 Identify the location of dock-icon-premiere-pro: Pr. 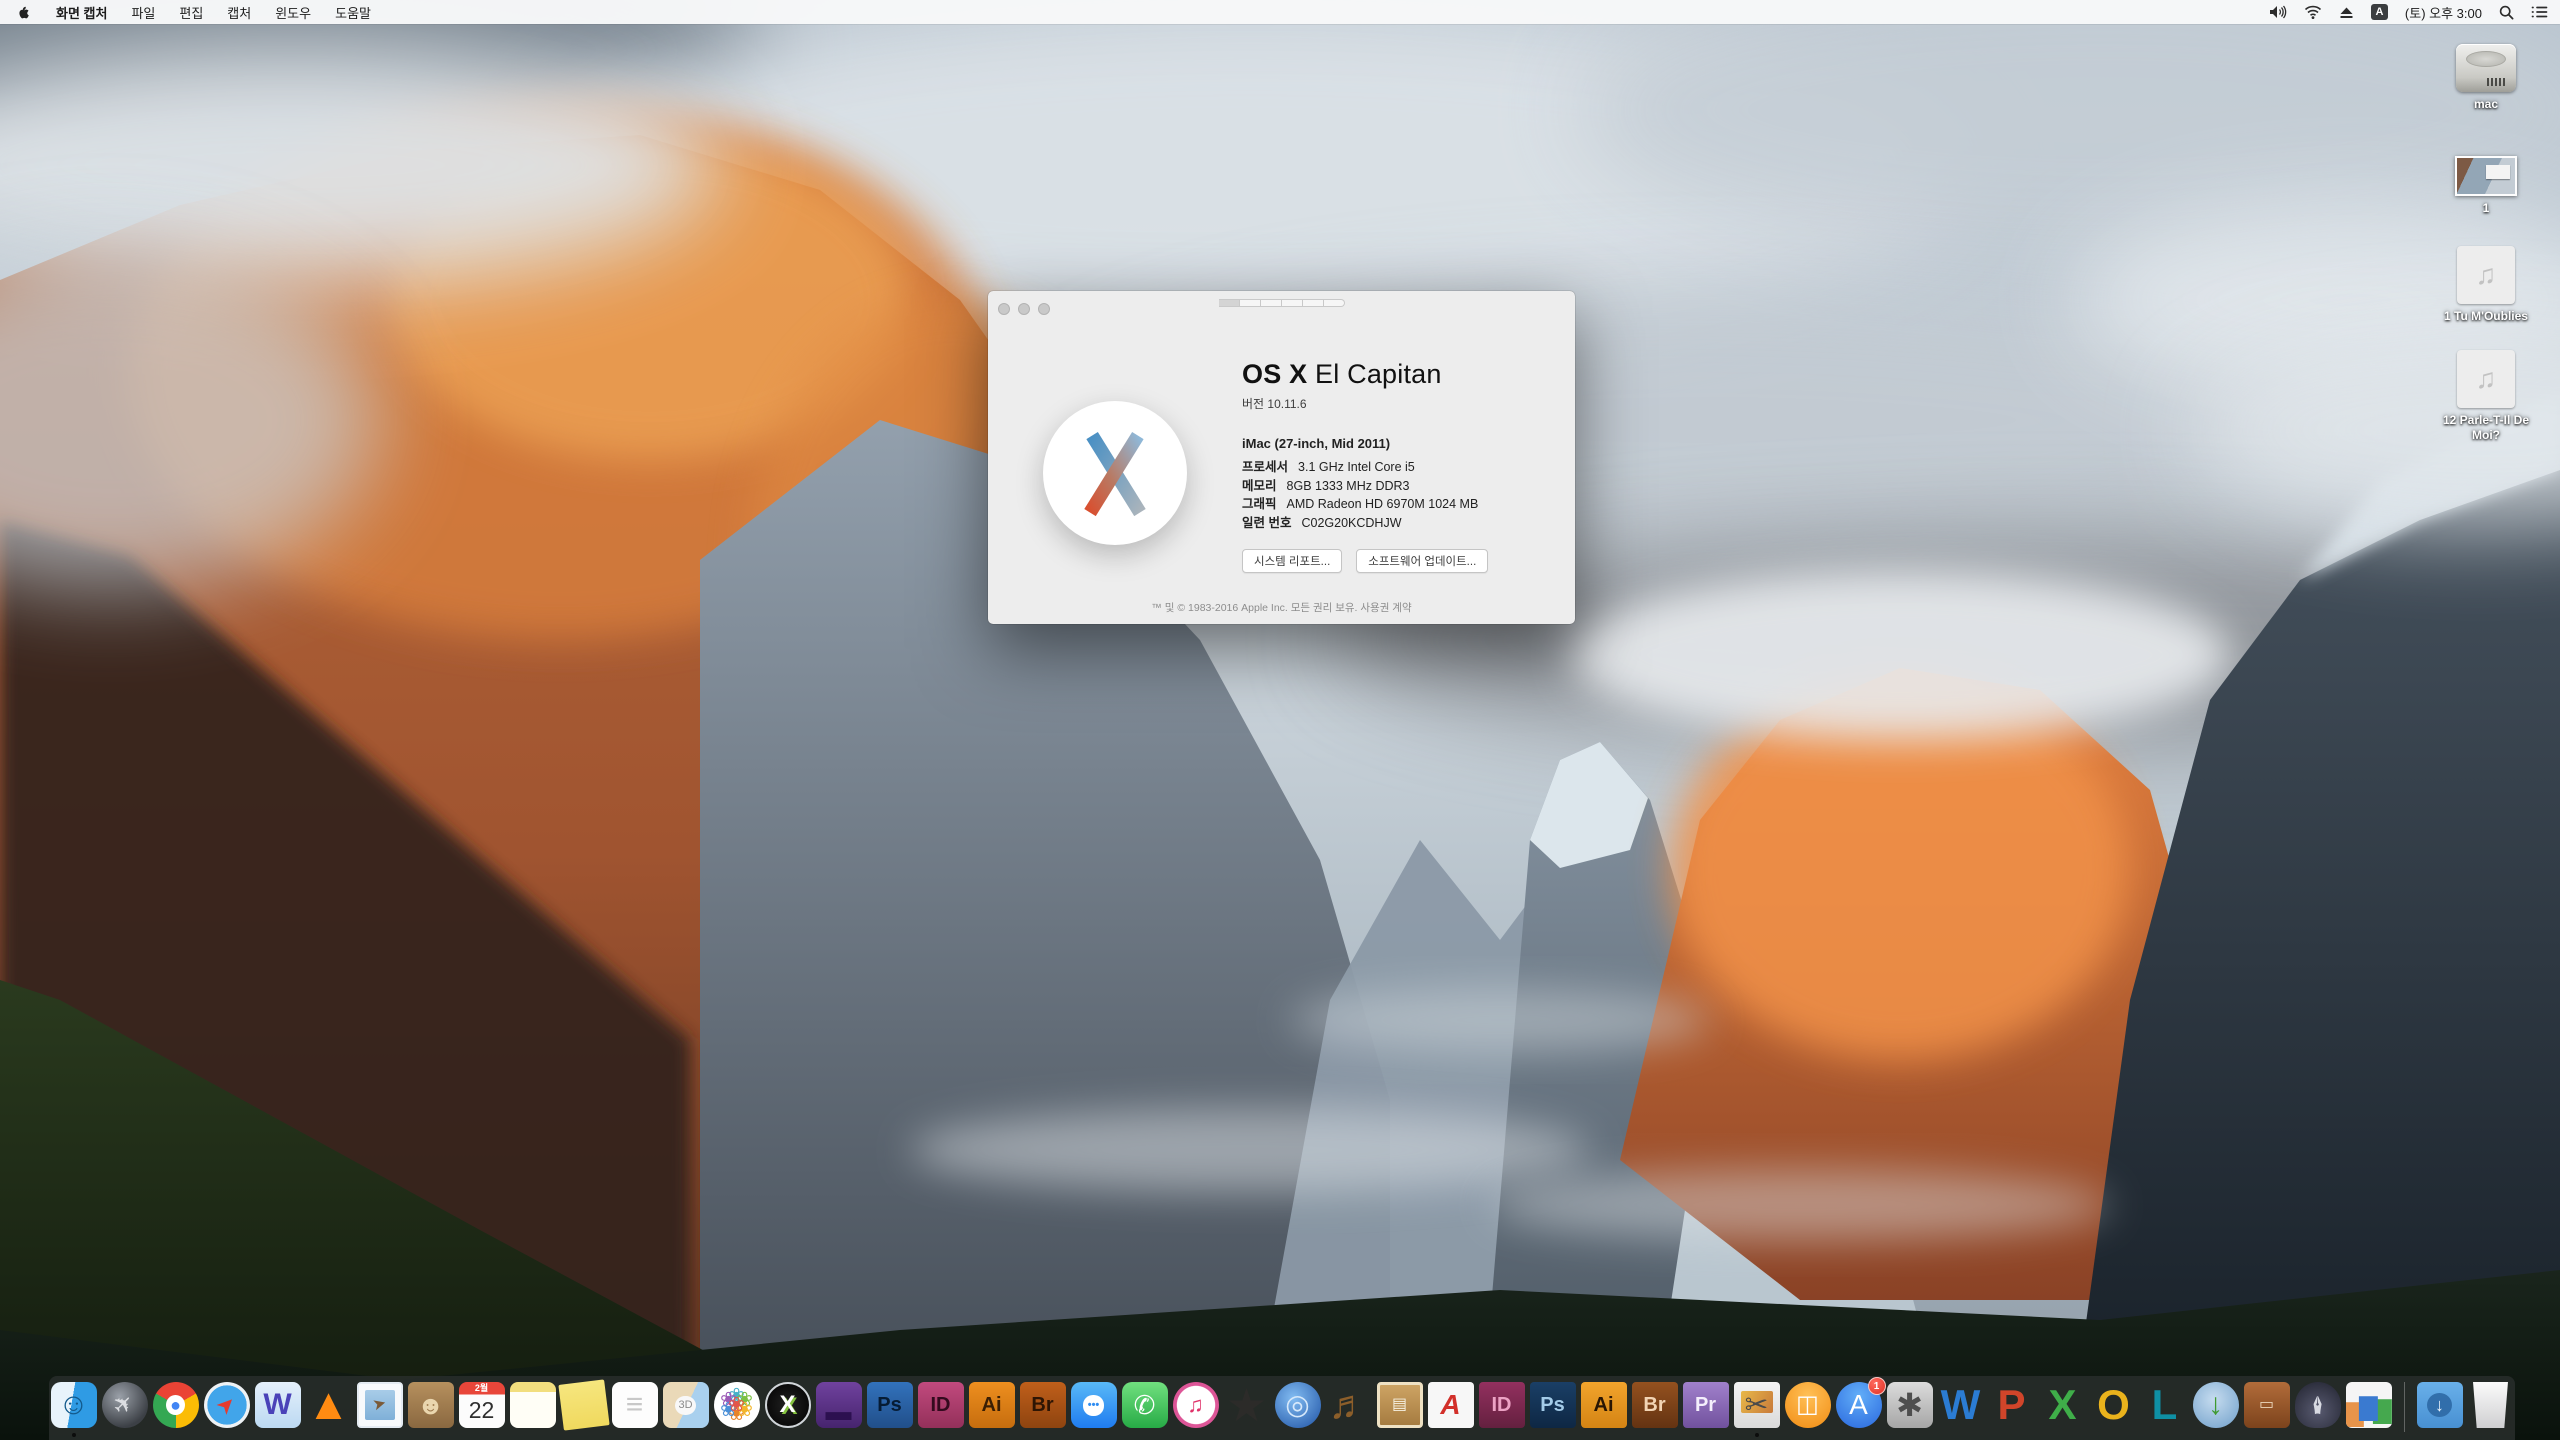
(1705, 1405).